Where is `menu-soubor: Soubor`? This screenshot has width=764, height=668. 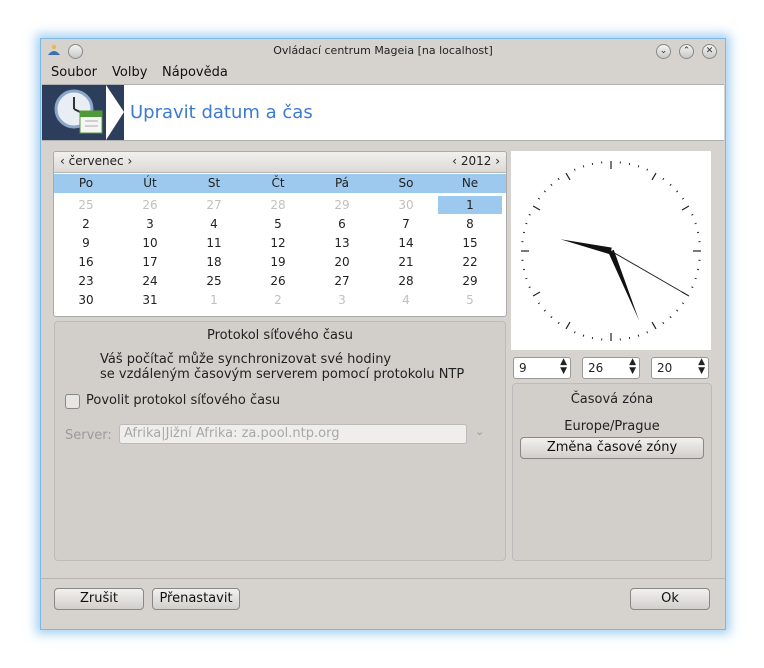
menu-soubor: Soubor is located at coordinates (74, 72).